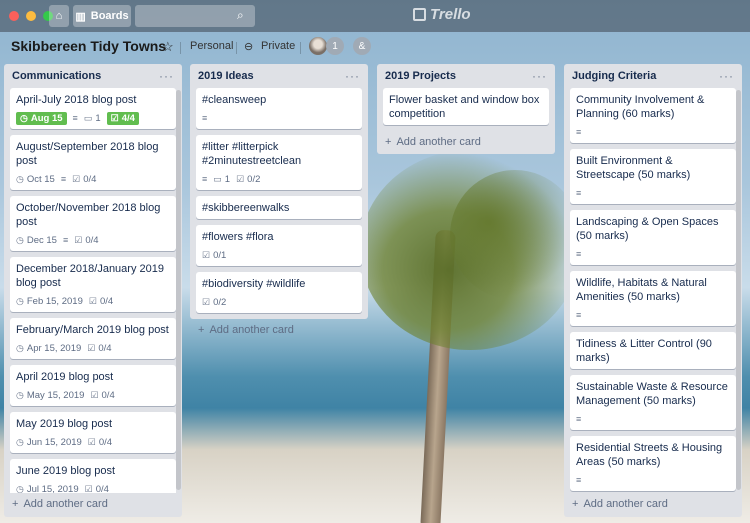 The image size is (750, 523). I want to click on card: April 2019 blog post ◷ May 15, 2019 ☑ 0/4, so click(93, 385).